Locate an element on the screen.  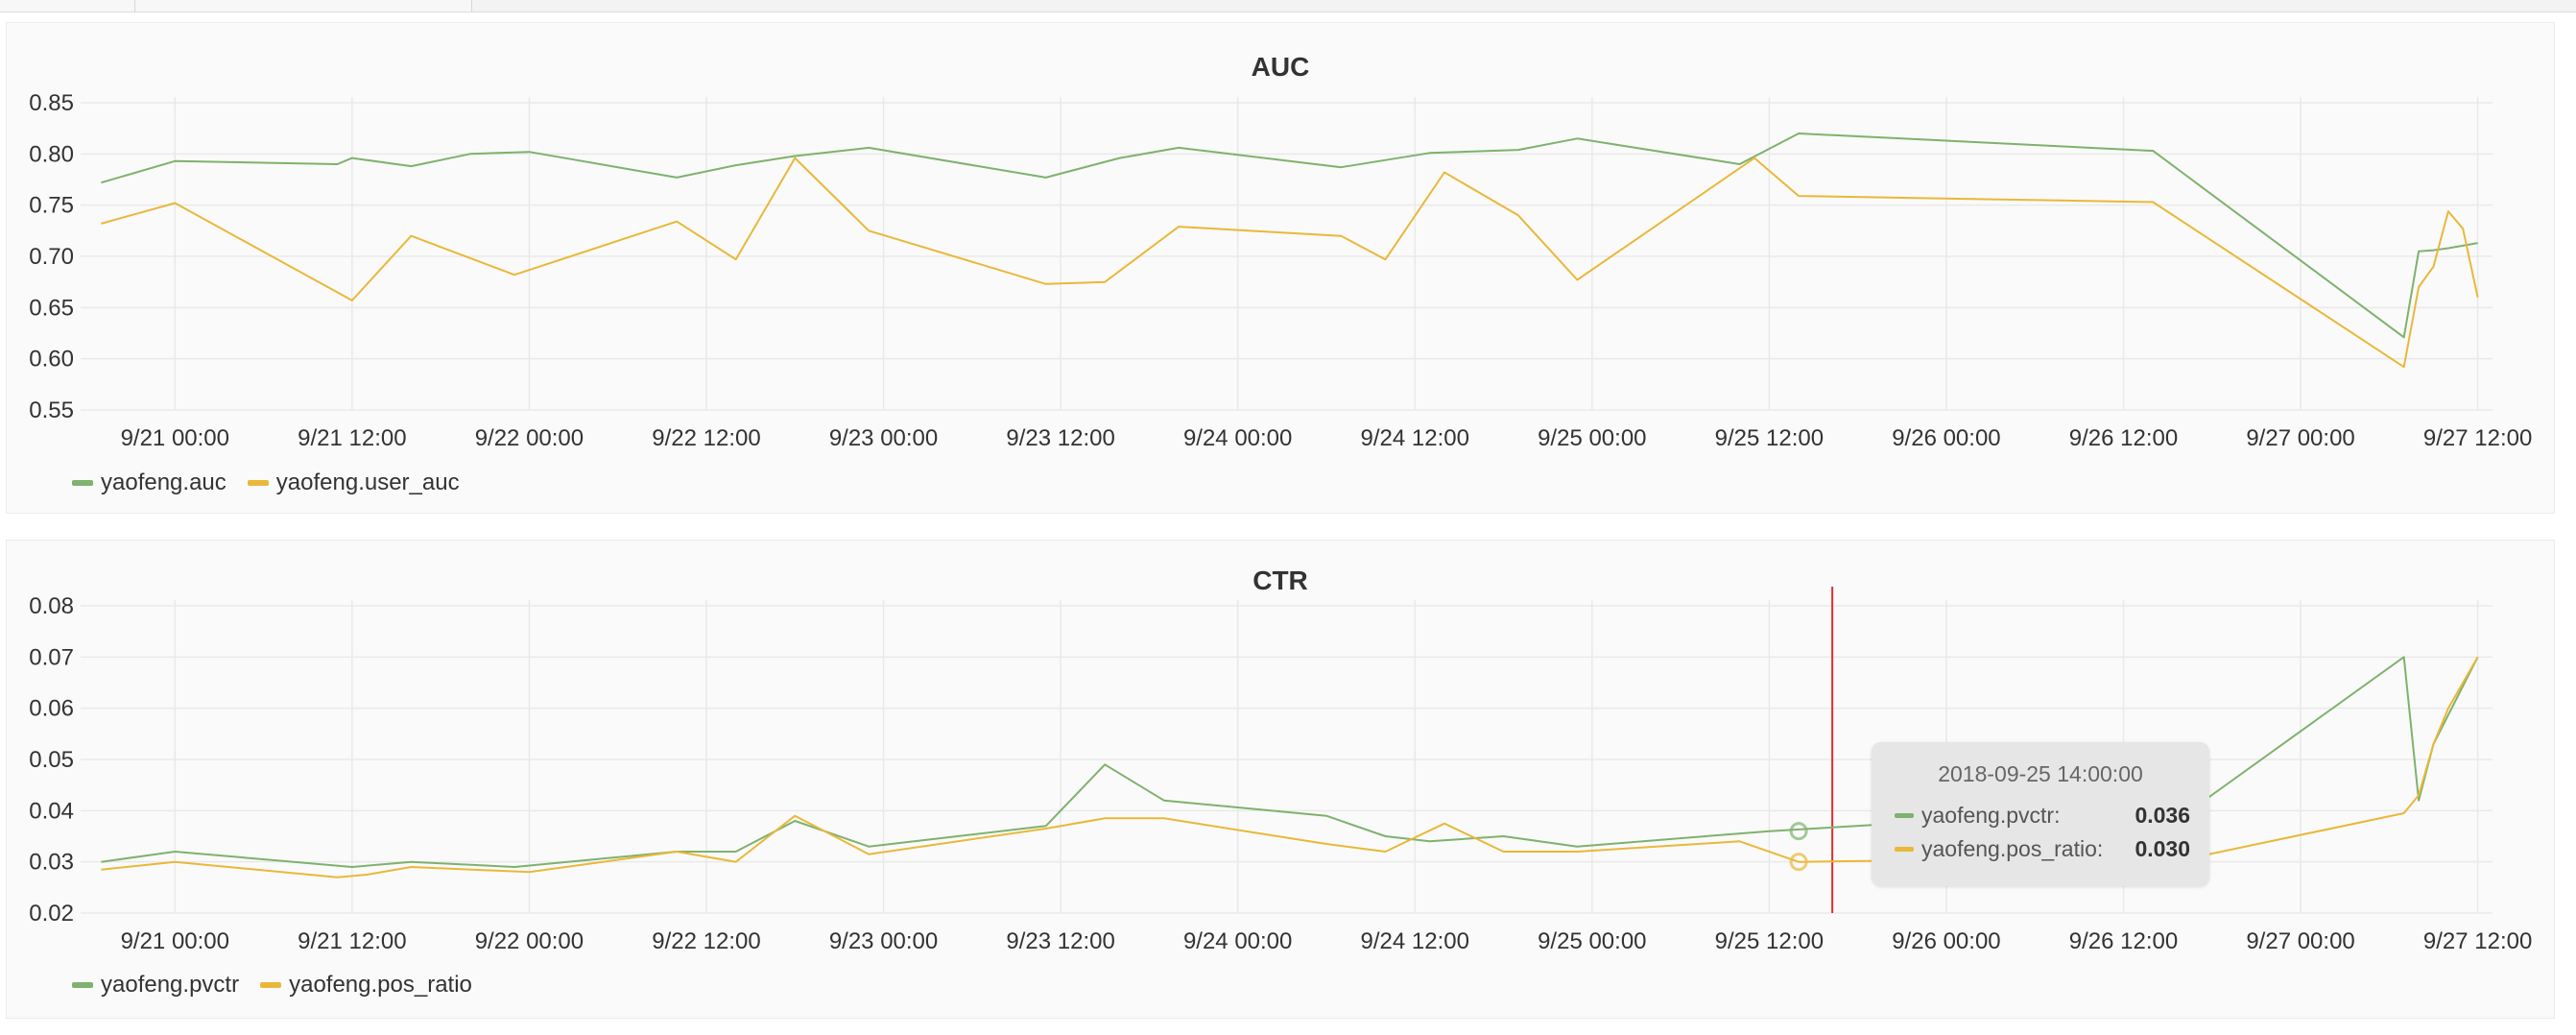
auc-xtick-label: 9/24 00:00 is located at coordinates (1237, 438).